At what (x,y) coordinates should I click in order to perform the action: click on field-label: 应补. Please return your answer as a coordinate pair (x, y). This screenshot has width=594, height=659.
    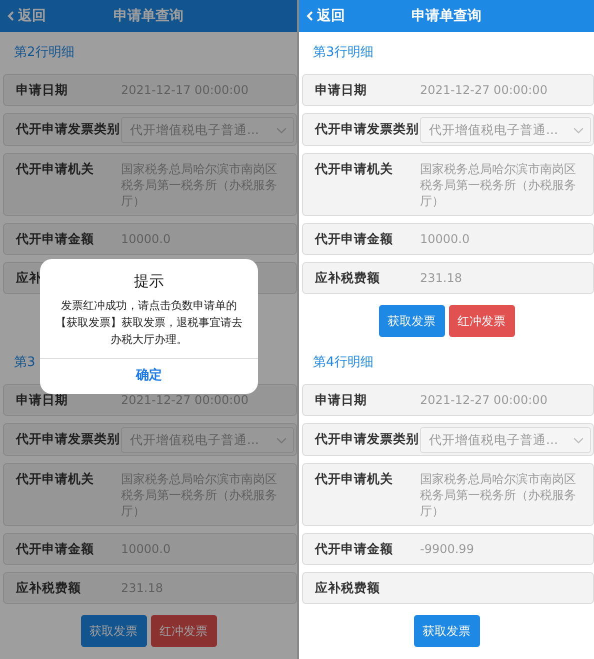
    Looking at the image, I should click on (29, 278).